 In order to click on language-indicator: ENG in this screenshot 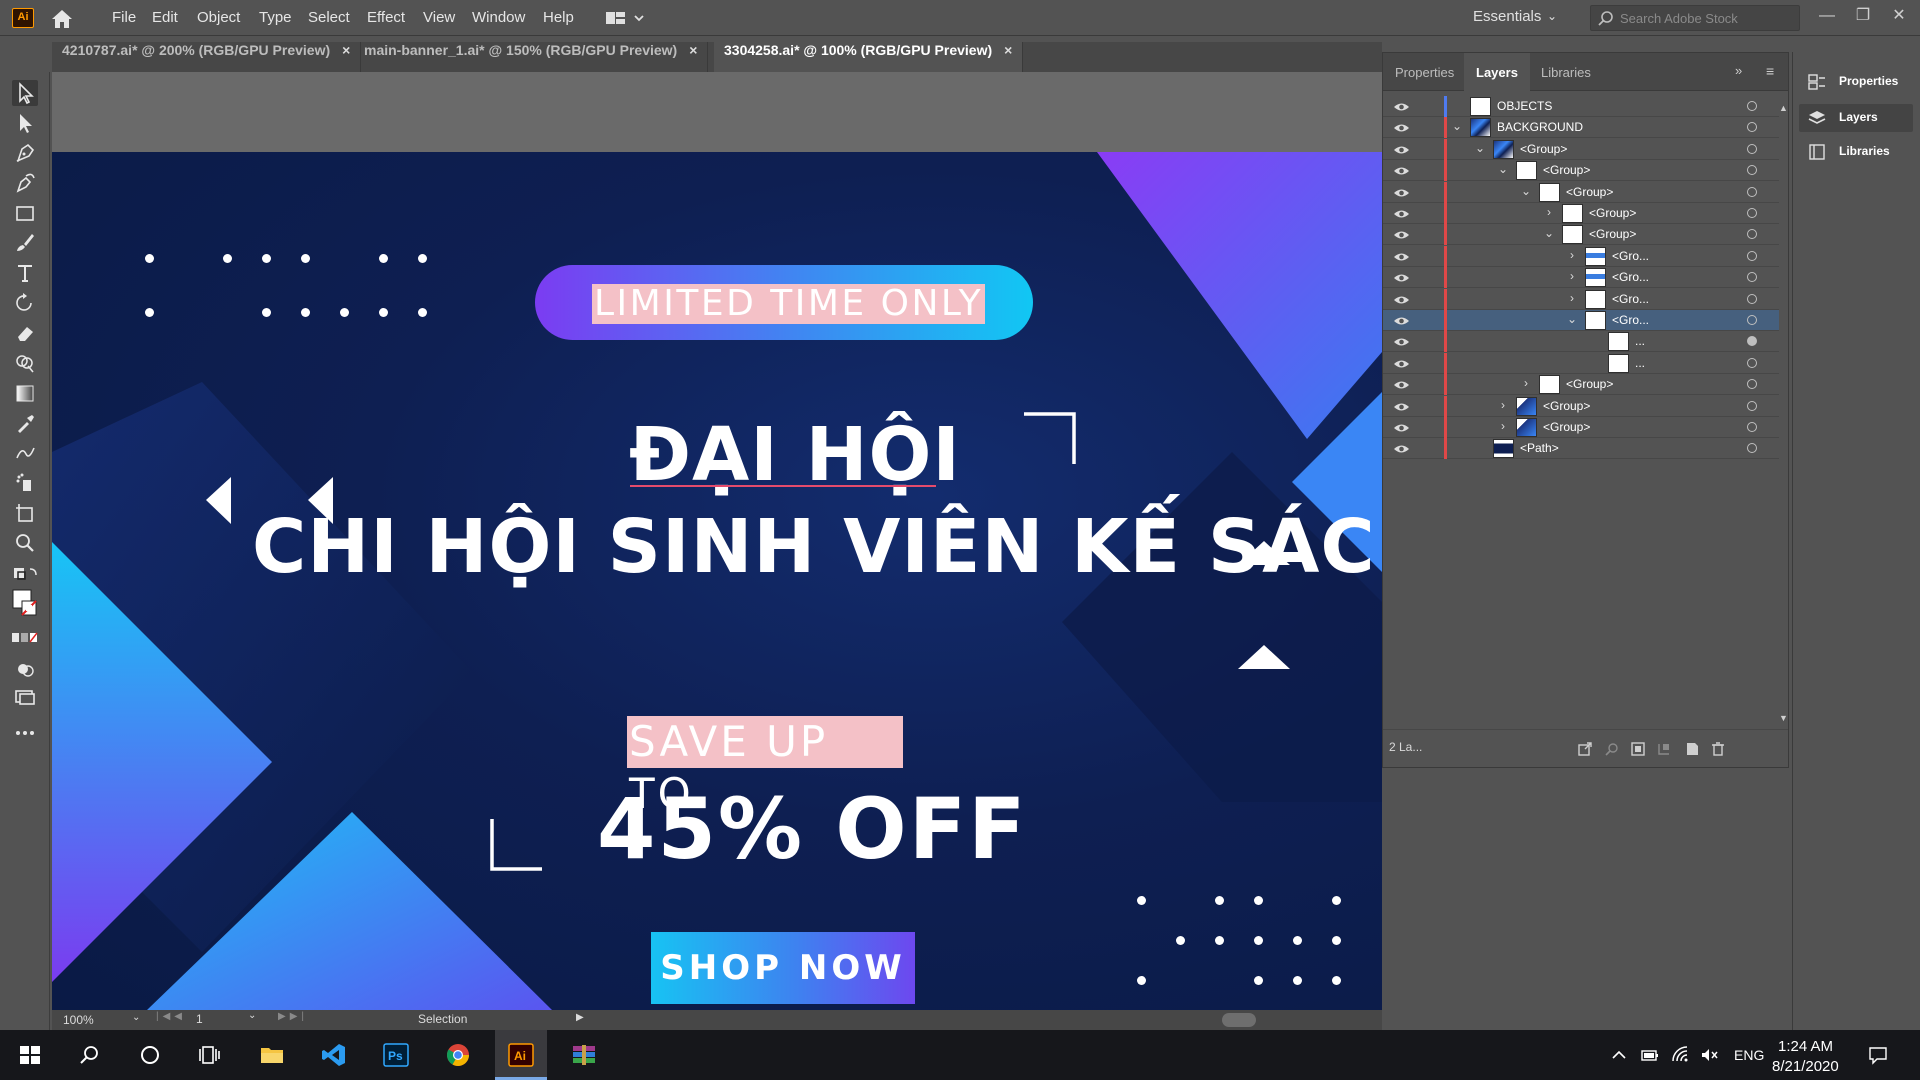, I will do `click(1749, 1055)`.